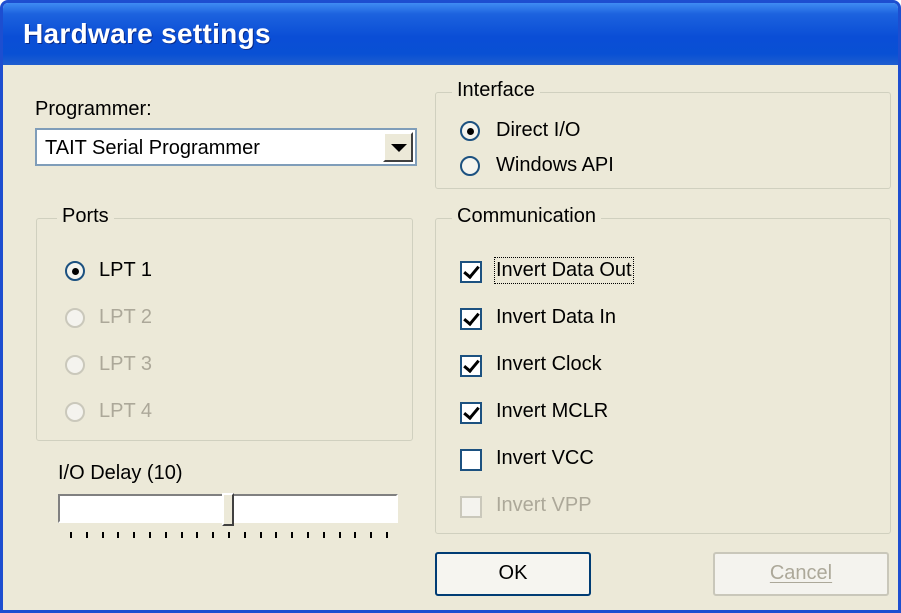 The height and width of the screenshot is (613, 901). Describe the element at coordinates (556, 317) in the screenshot. I see `invert-data-in-label: Invert Data In` at that location.